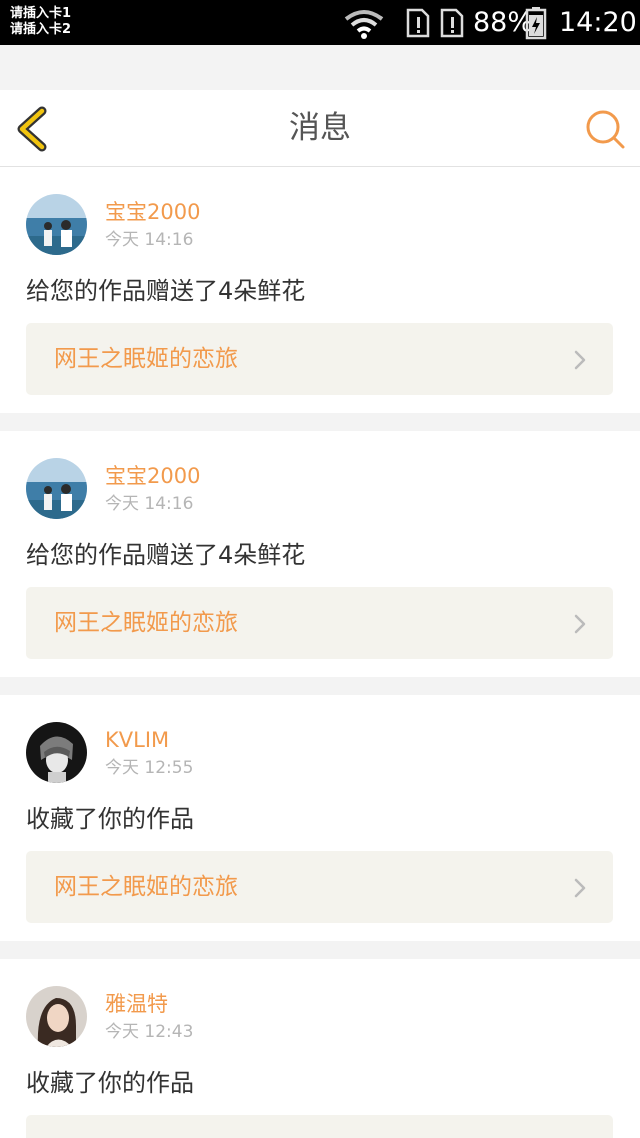  What do you see at coordinates (598, 22) in the screenshot?
I see `status-clock: 14:20` at bounding box center [598, 22].